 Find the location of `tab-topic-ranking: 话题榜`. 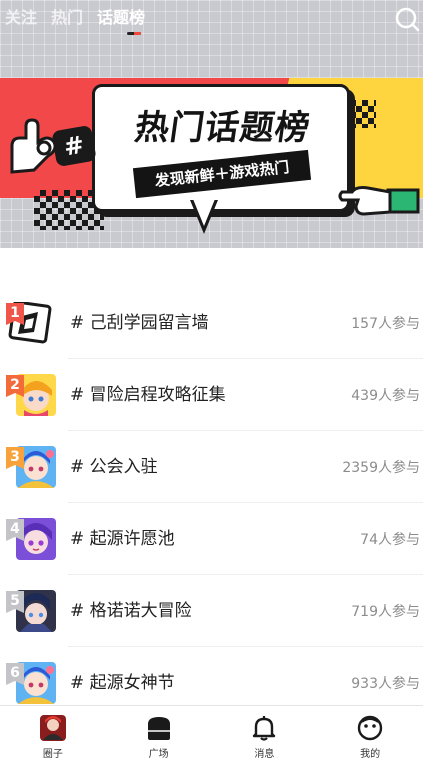

tab-topic-ranking: 话题榜 is located at coordinates (121, 19).